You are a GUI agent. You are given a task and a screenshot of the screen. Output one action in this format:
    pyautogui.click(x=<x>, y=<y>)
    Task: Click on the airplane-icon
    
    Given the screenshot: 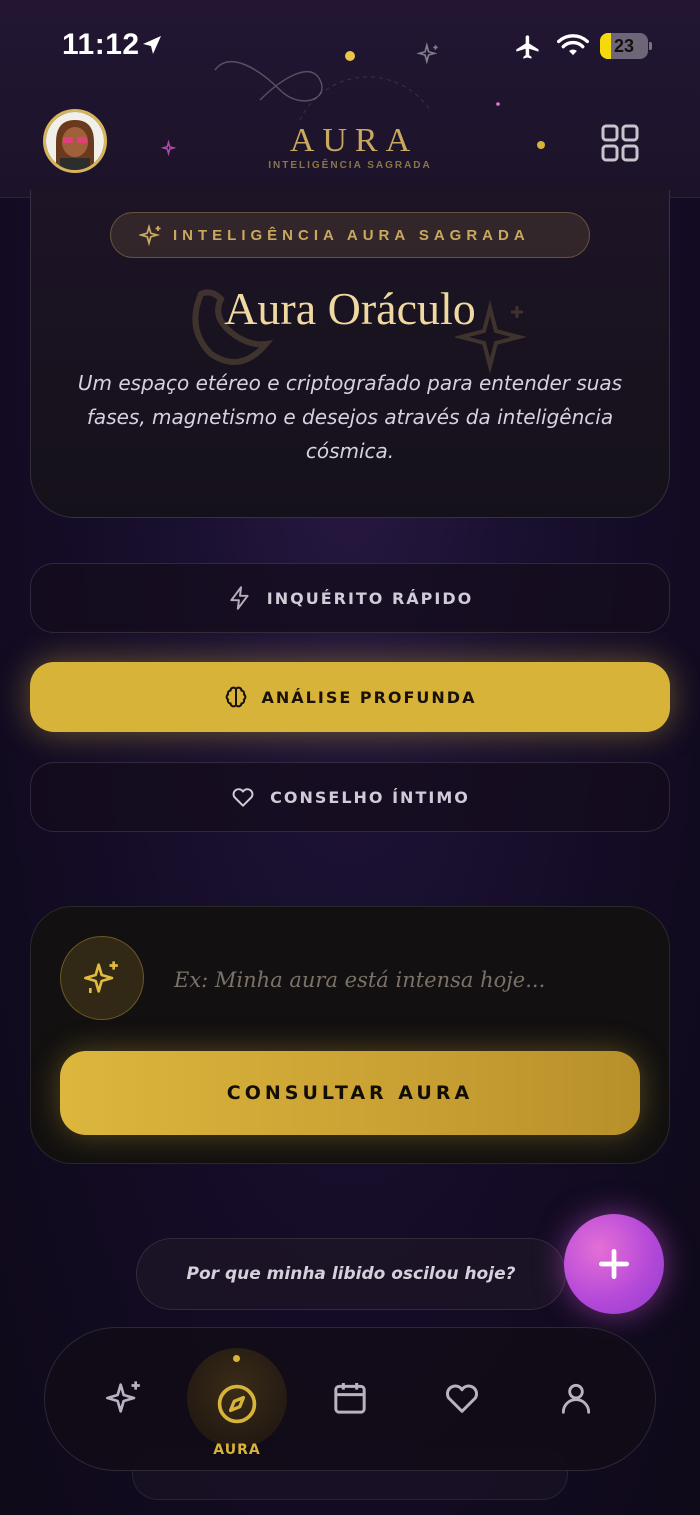 What is the action you would take?
    pyautogui.click(x=527, y=47)
    